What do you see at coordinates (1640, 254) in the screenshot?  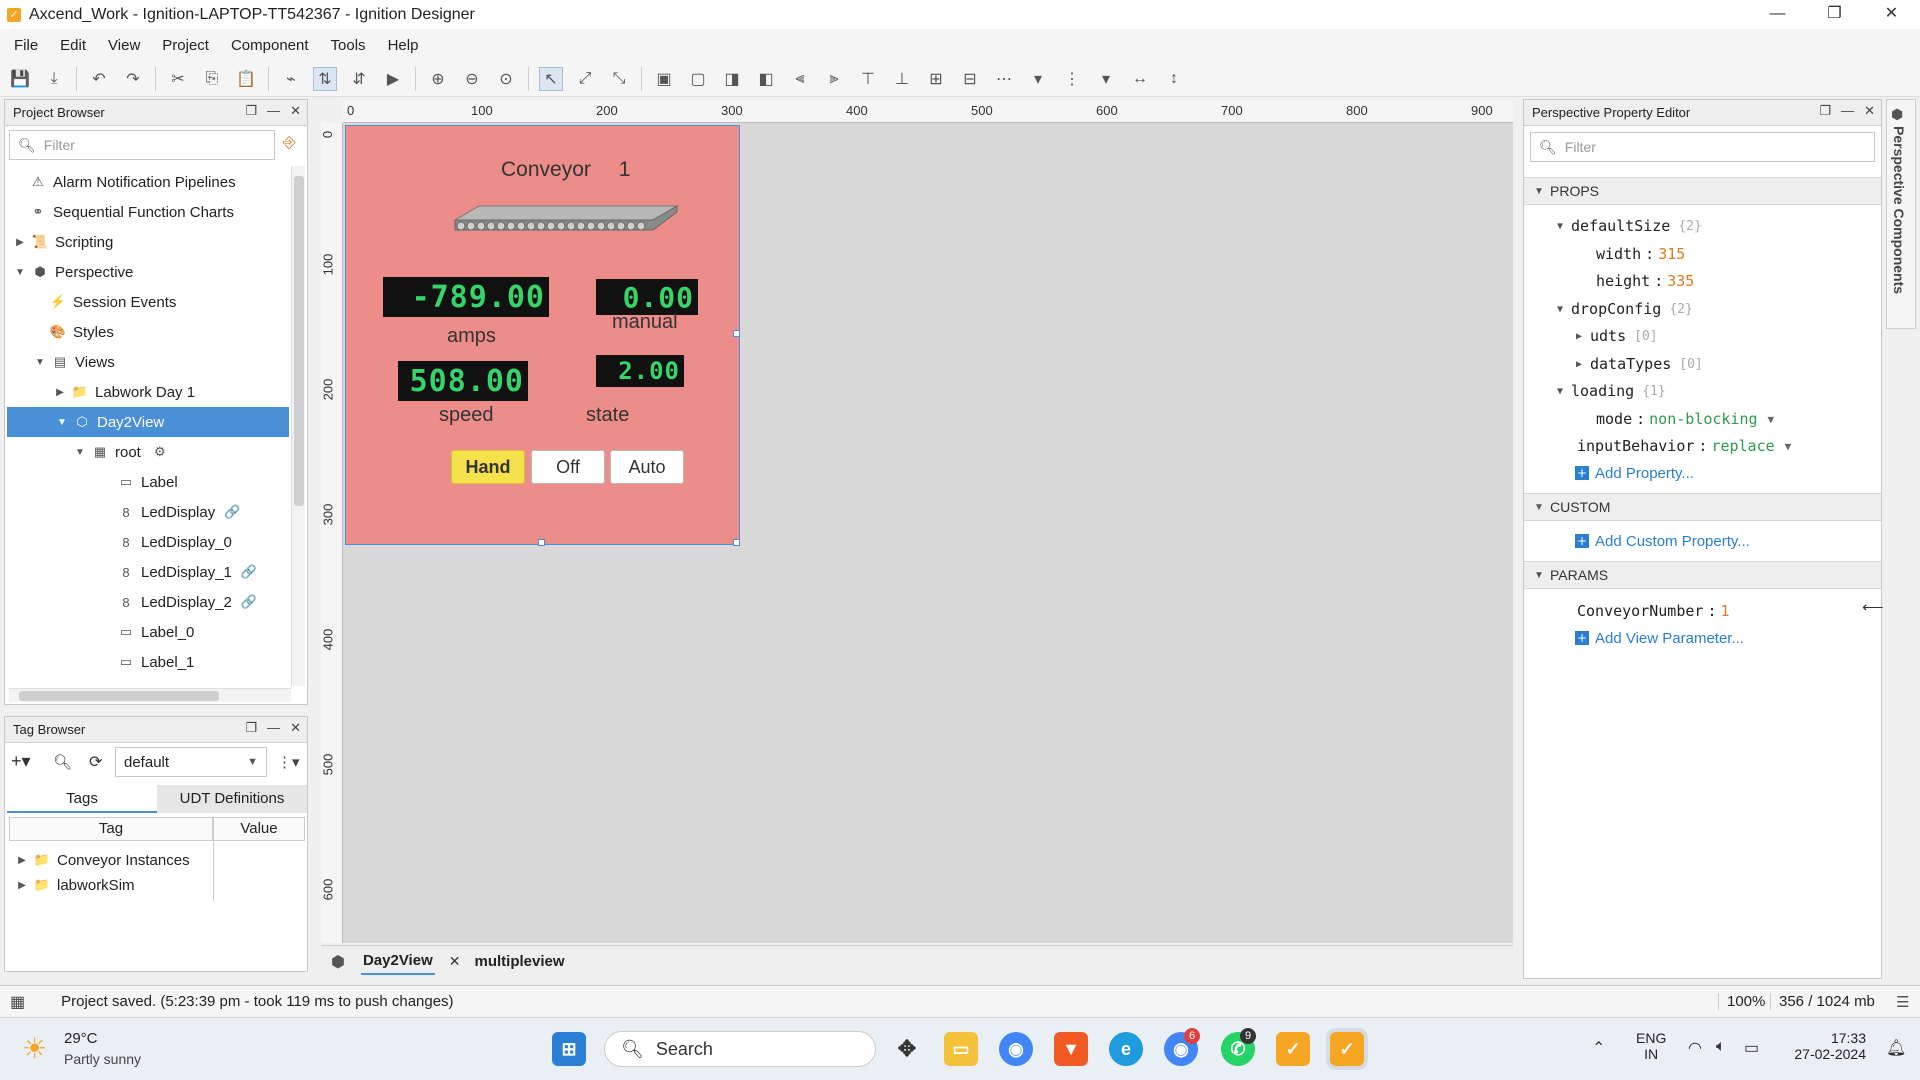 I see `prop-width: width:315` at bounding box center [1640, 254].